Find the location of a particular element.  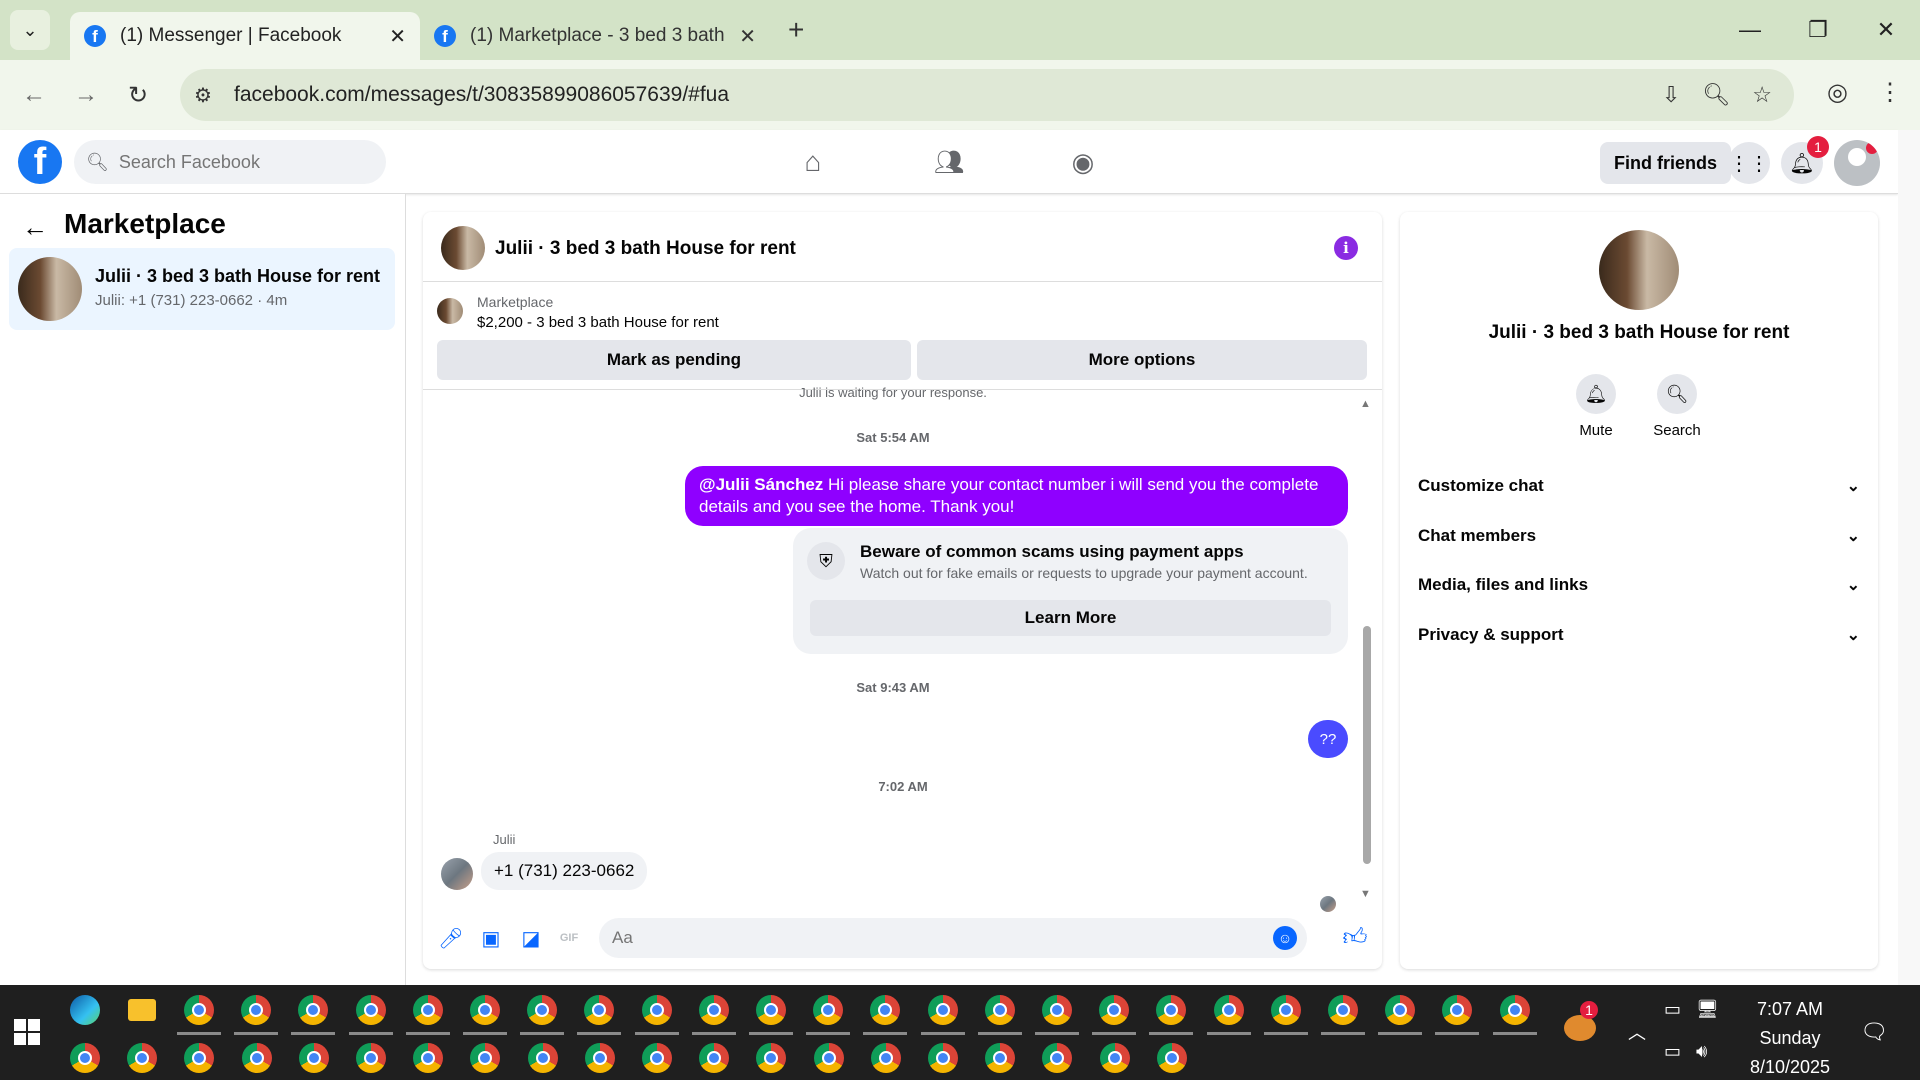

mention: @Julii Sánchez is located at coordinates (761, 484).